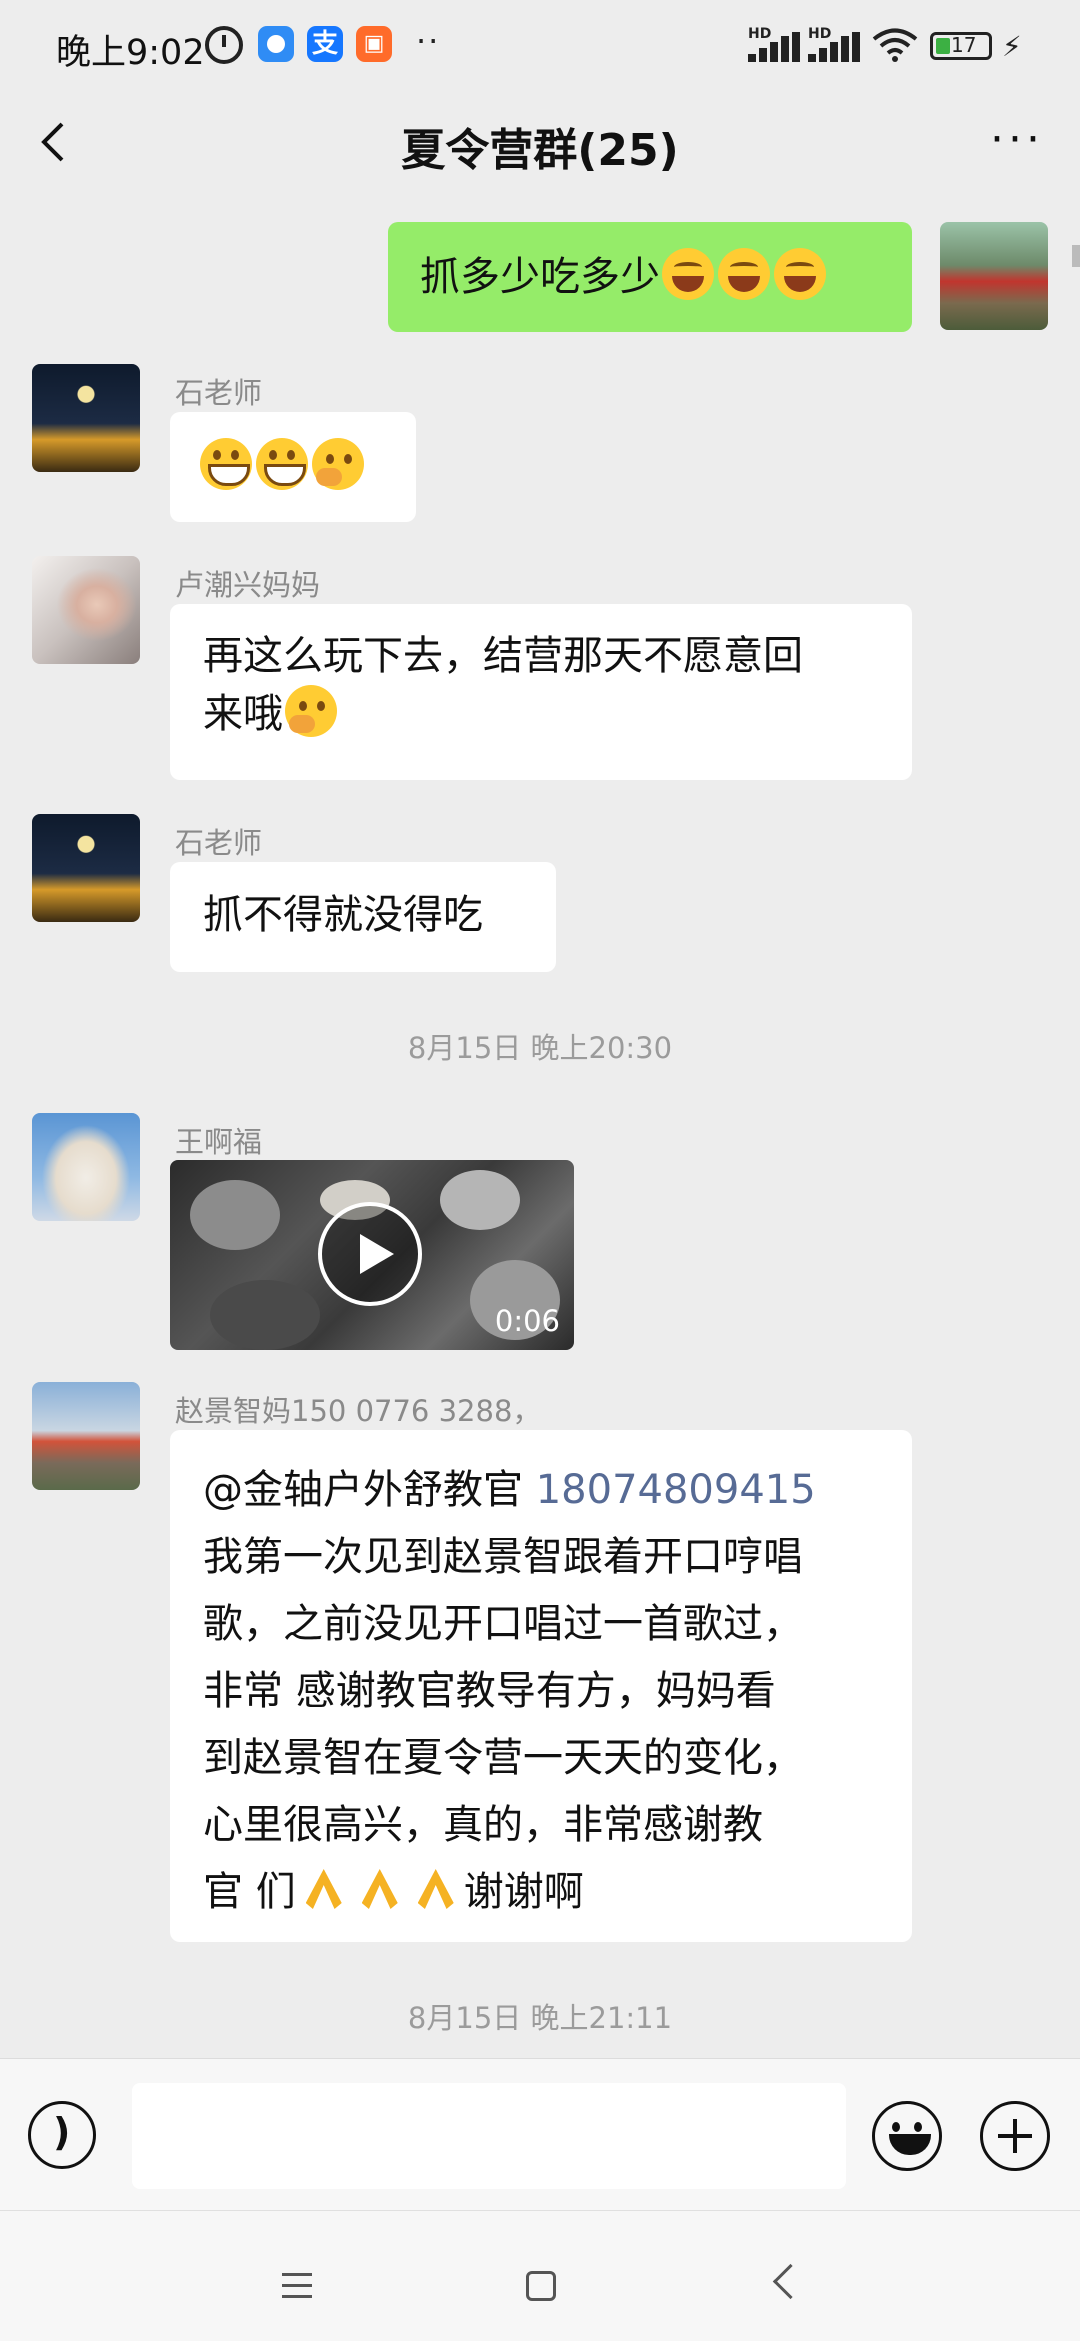  Describe the element at coordinates (1012, 46) in the screenshot. I see `charging-icon: ⚡` at that location.